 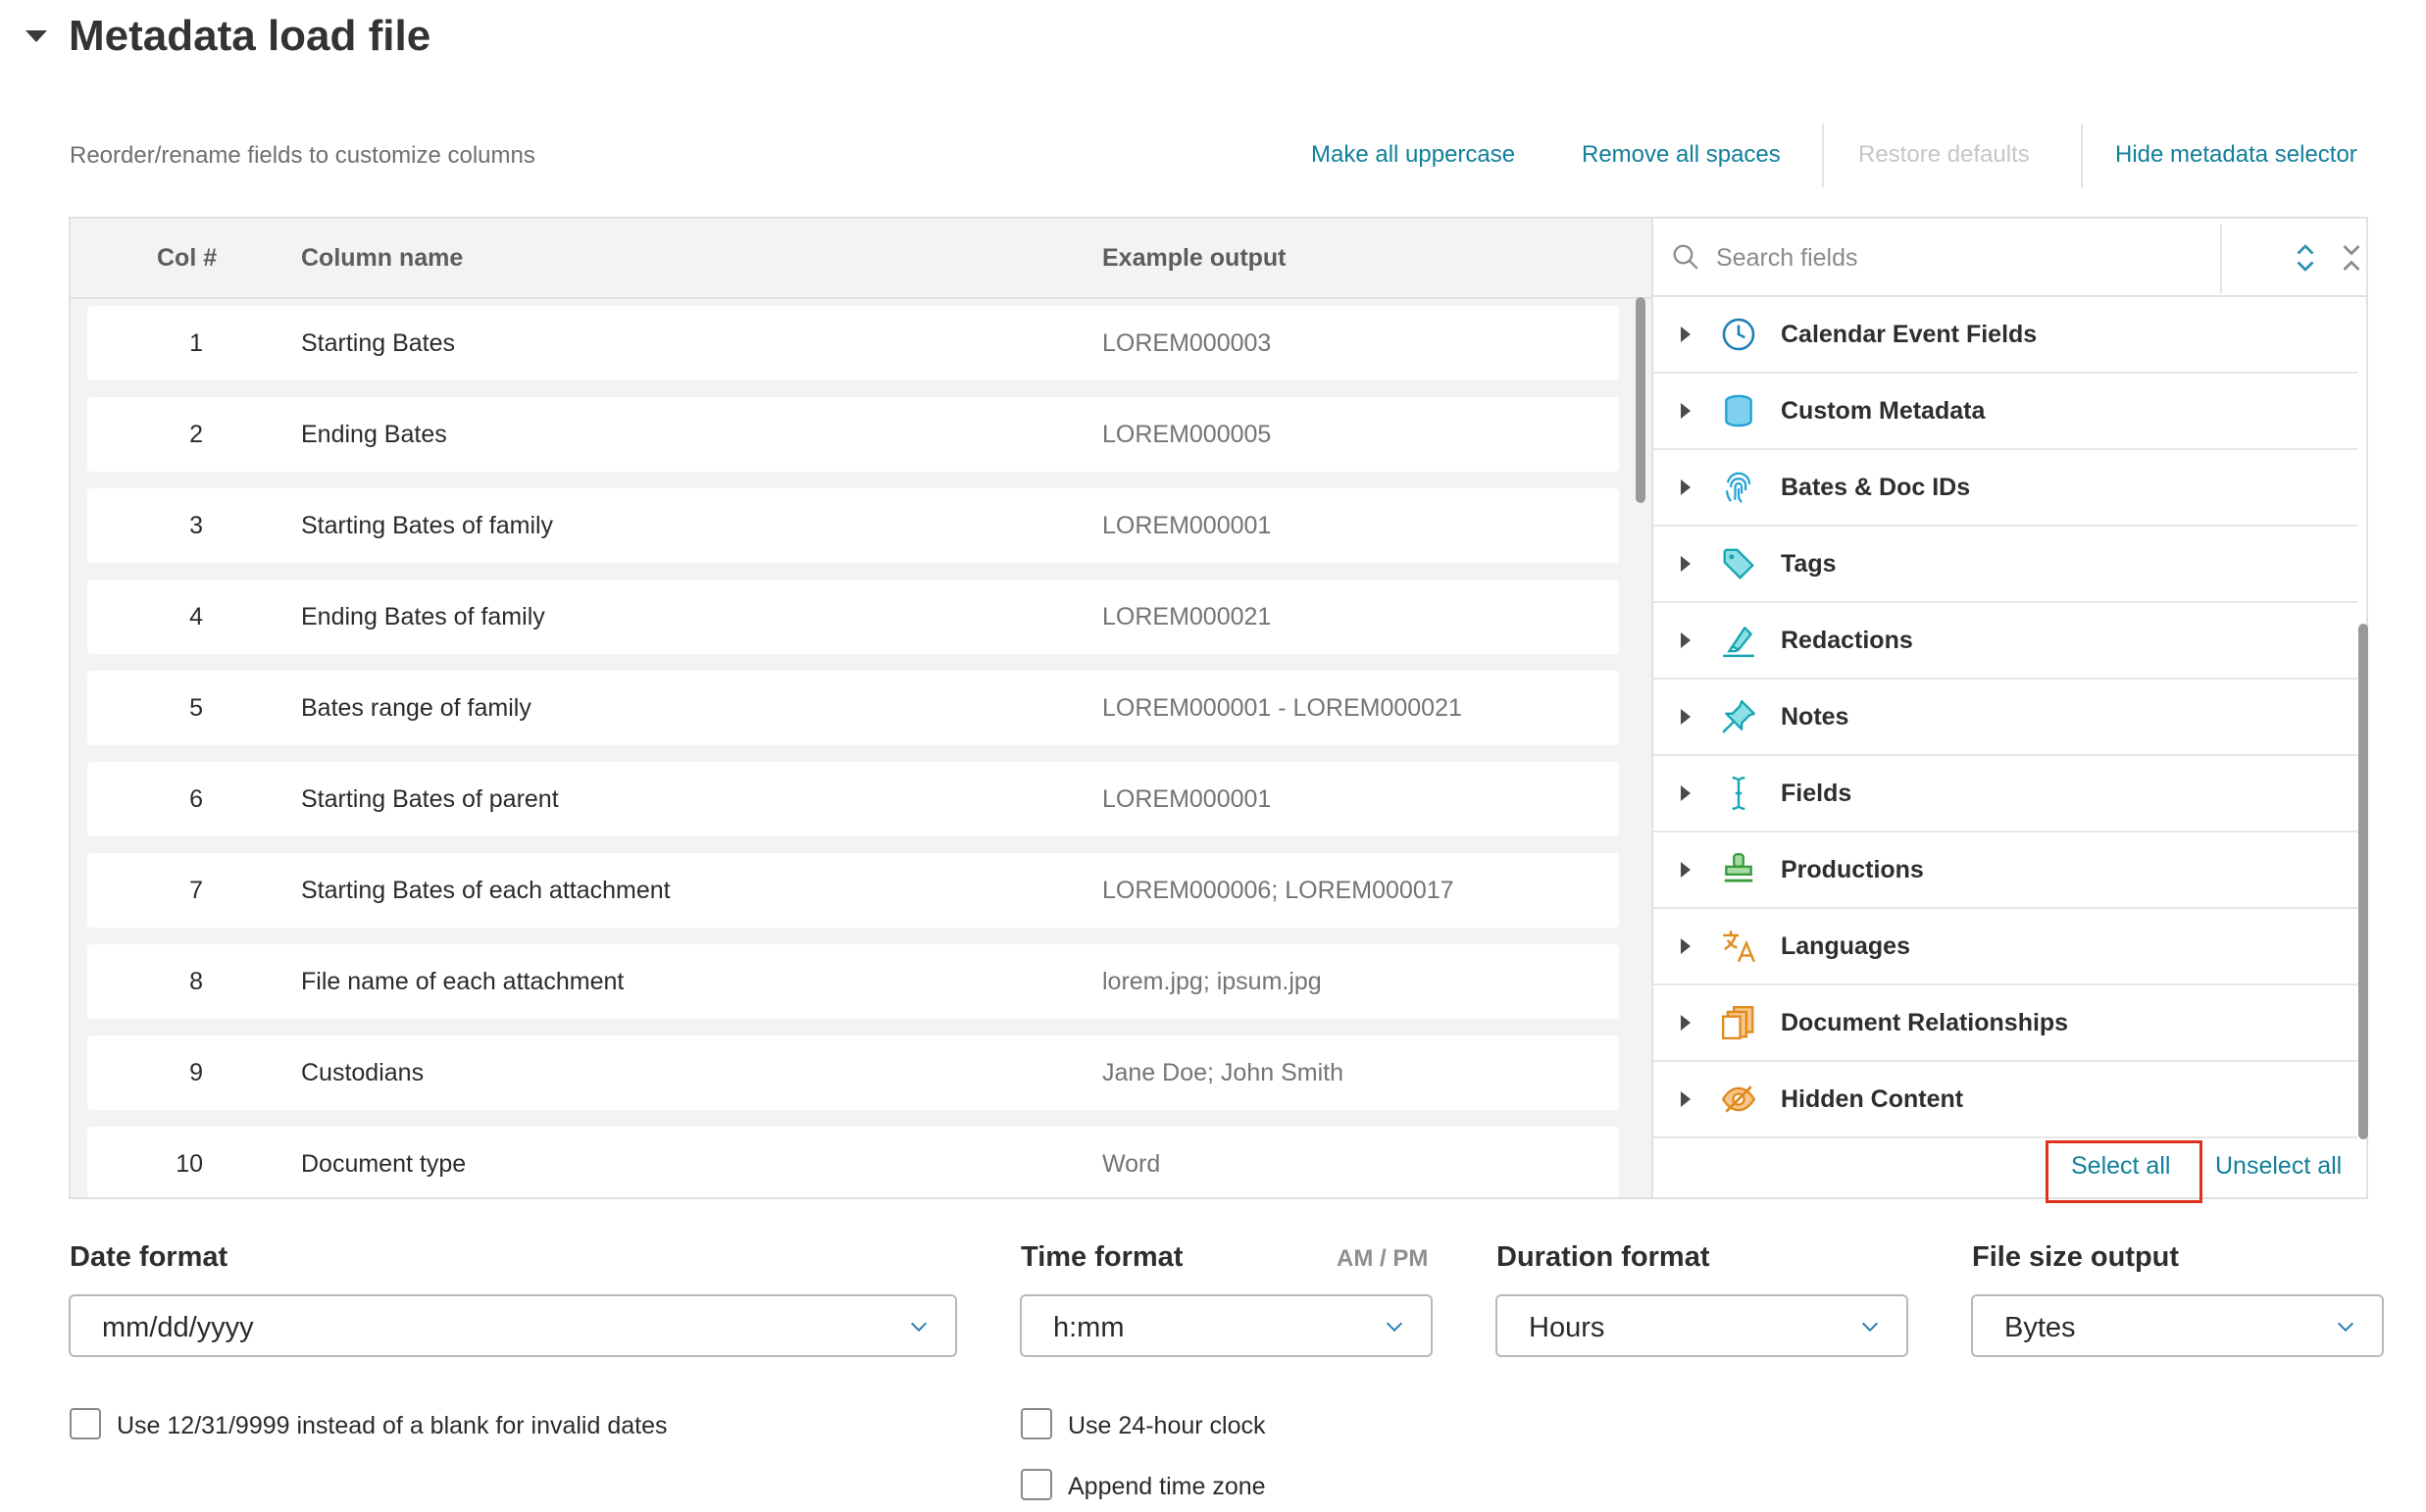 I want to click on collapse-caret-icon, so click(x=36, y=36).